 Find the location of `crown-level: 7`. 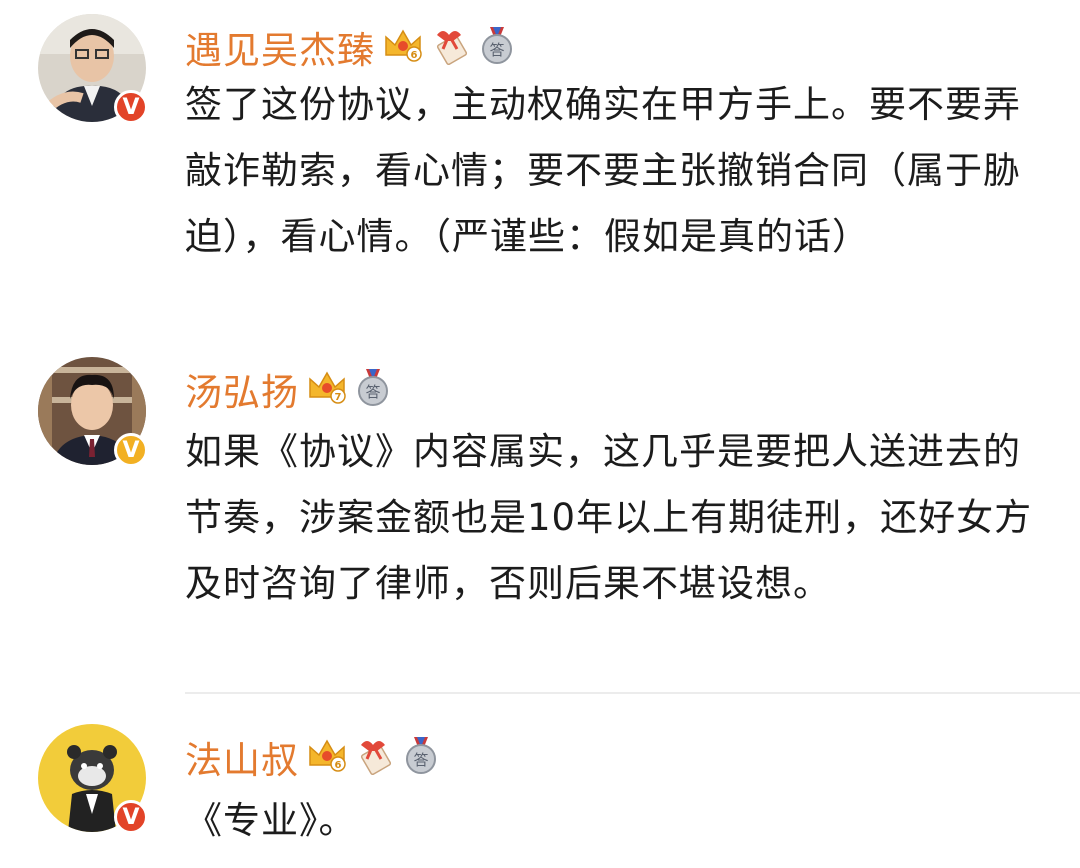

crown-level: 7 is located at coordinates (338, 397).